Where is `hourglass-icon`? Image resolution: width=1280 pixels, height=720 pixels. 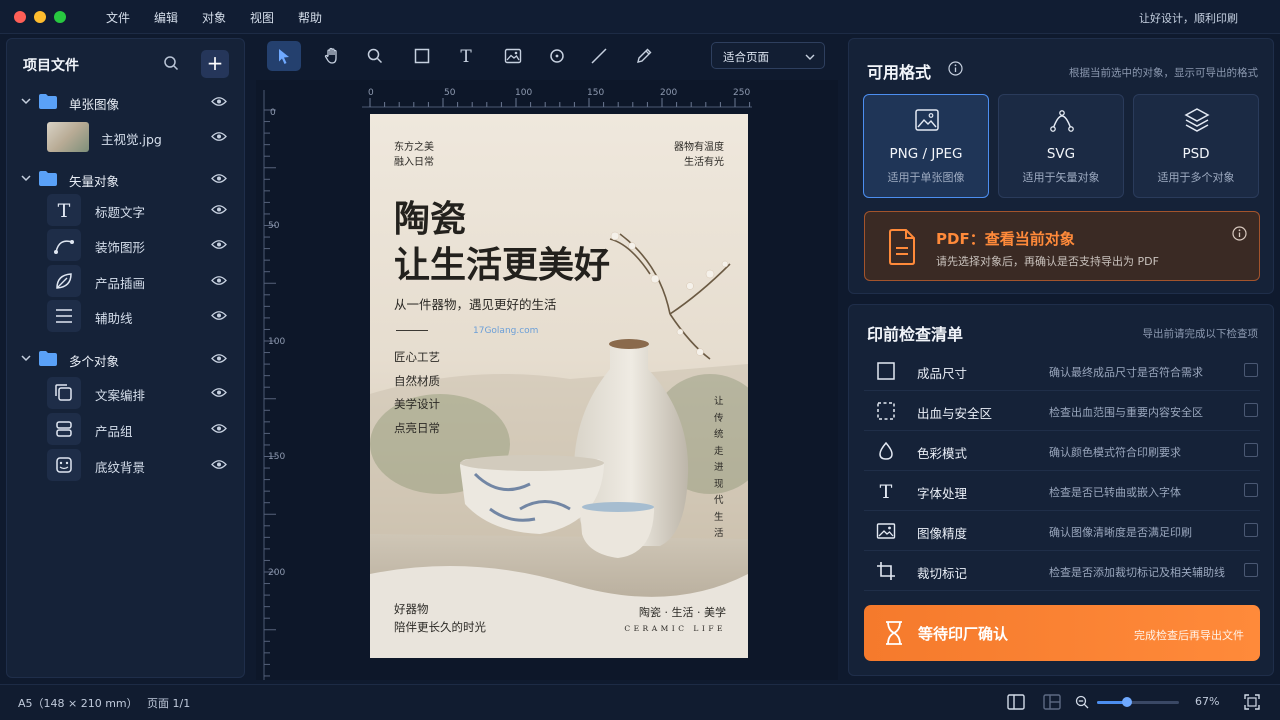 hourglass-icon is located at coordinates (894, 633).